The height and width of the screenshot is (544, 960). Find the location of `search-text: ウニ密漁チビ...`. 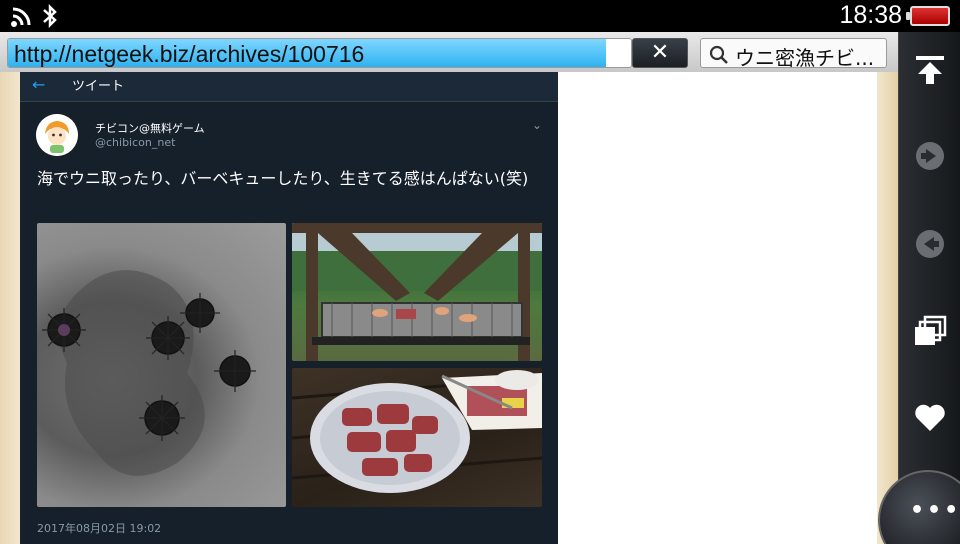

search-text: ウニ密漁チビ... is located at coordinates (805, 57).